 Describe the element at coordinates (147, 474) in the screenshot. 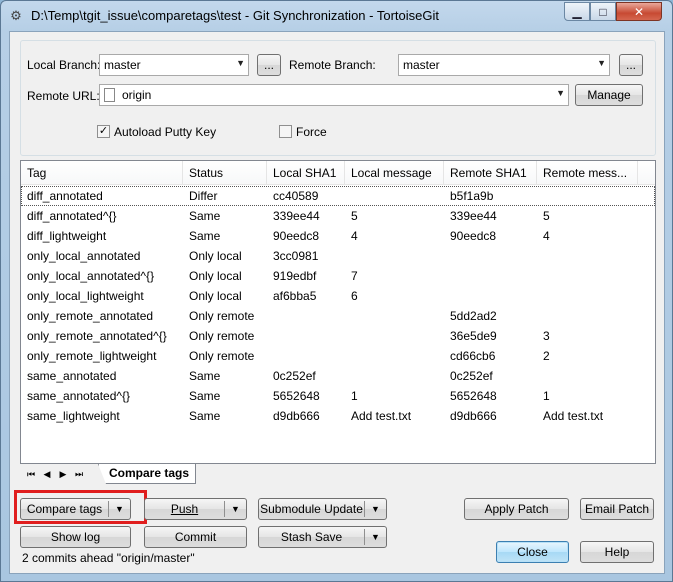

I see `tab-compare-tags: Compare tags` at that location.